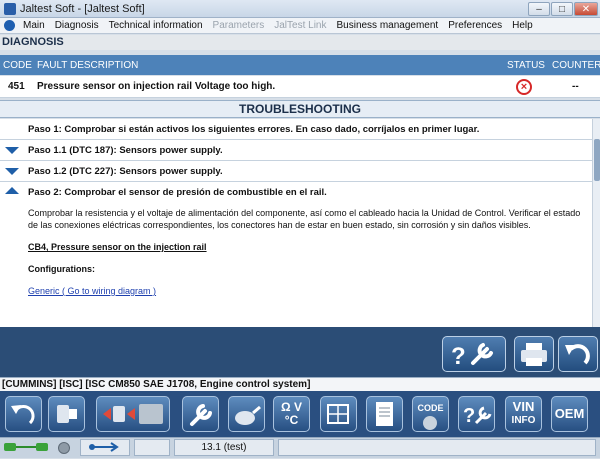 The height and width of the screenshot is (459, 600). I want to click on circuit-diagram-icon, so click(338, 414).